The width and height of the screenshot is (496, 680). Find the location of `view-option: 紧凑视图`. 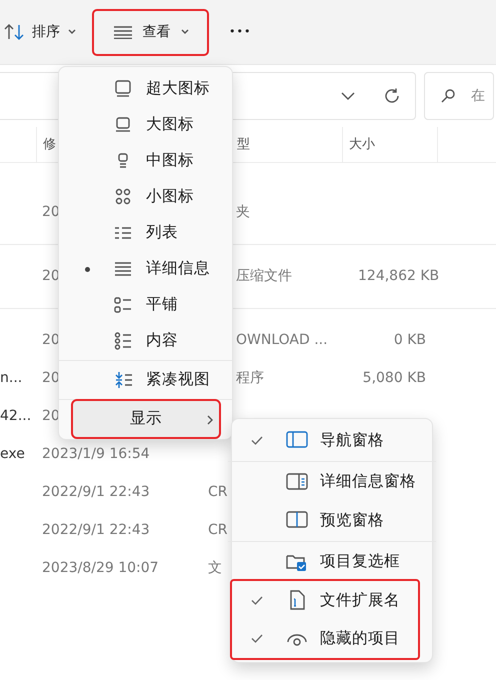

view-option: 紧凑视图 is located at coordinates (145, 380).